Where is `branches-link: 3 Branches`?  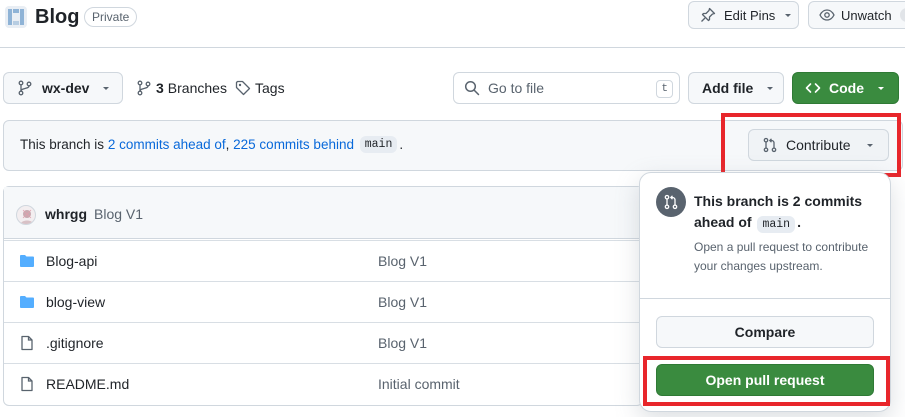
branches-link: 3 Branches is located at coordinates (181, 88).